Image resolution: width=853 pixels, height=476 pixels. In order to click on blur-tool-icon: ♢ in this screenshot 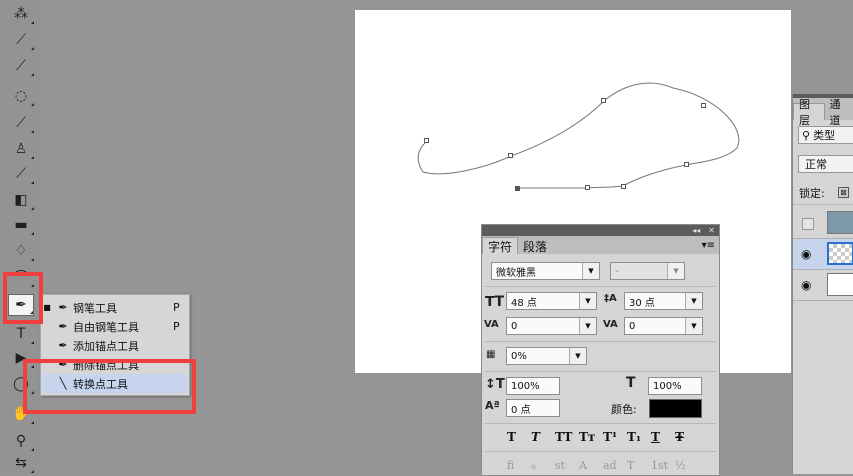, I will do `click(21, 251)`.